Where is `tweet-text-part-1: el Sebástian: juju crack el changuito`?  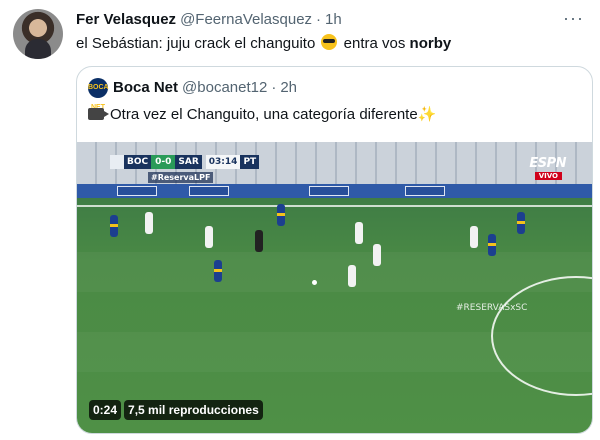 tweet-text-part-1: el Sebástian: juju crack el changuito is located at coordinates (196, 43).